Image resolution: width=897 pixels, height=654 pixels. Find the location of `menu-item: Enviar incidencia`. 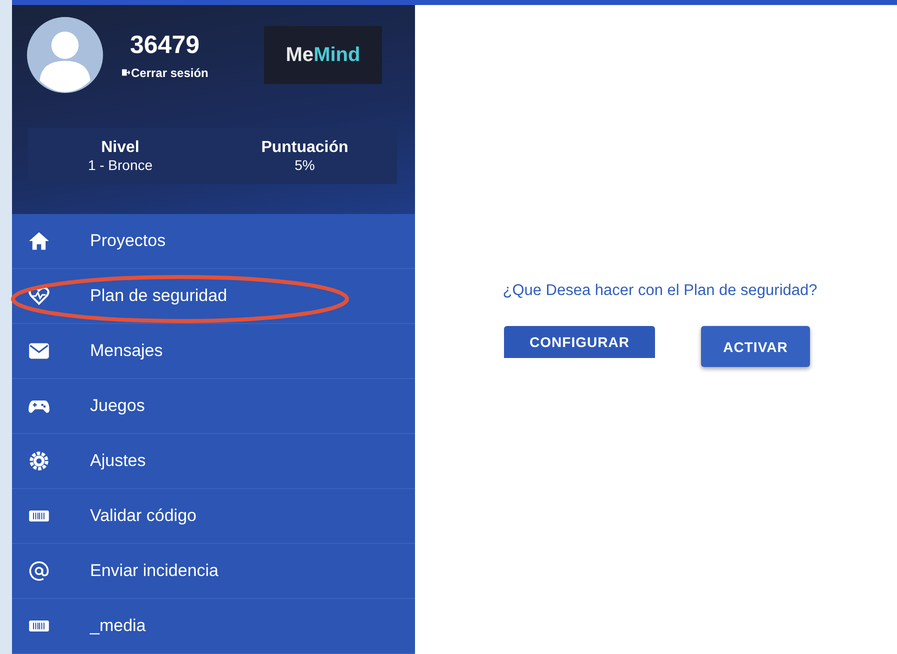

menu-item: Enviar incidencia is located at coordinates (213, 571).